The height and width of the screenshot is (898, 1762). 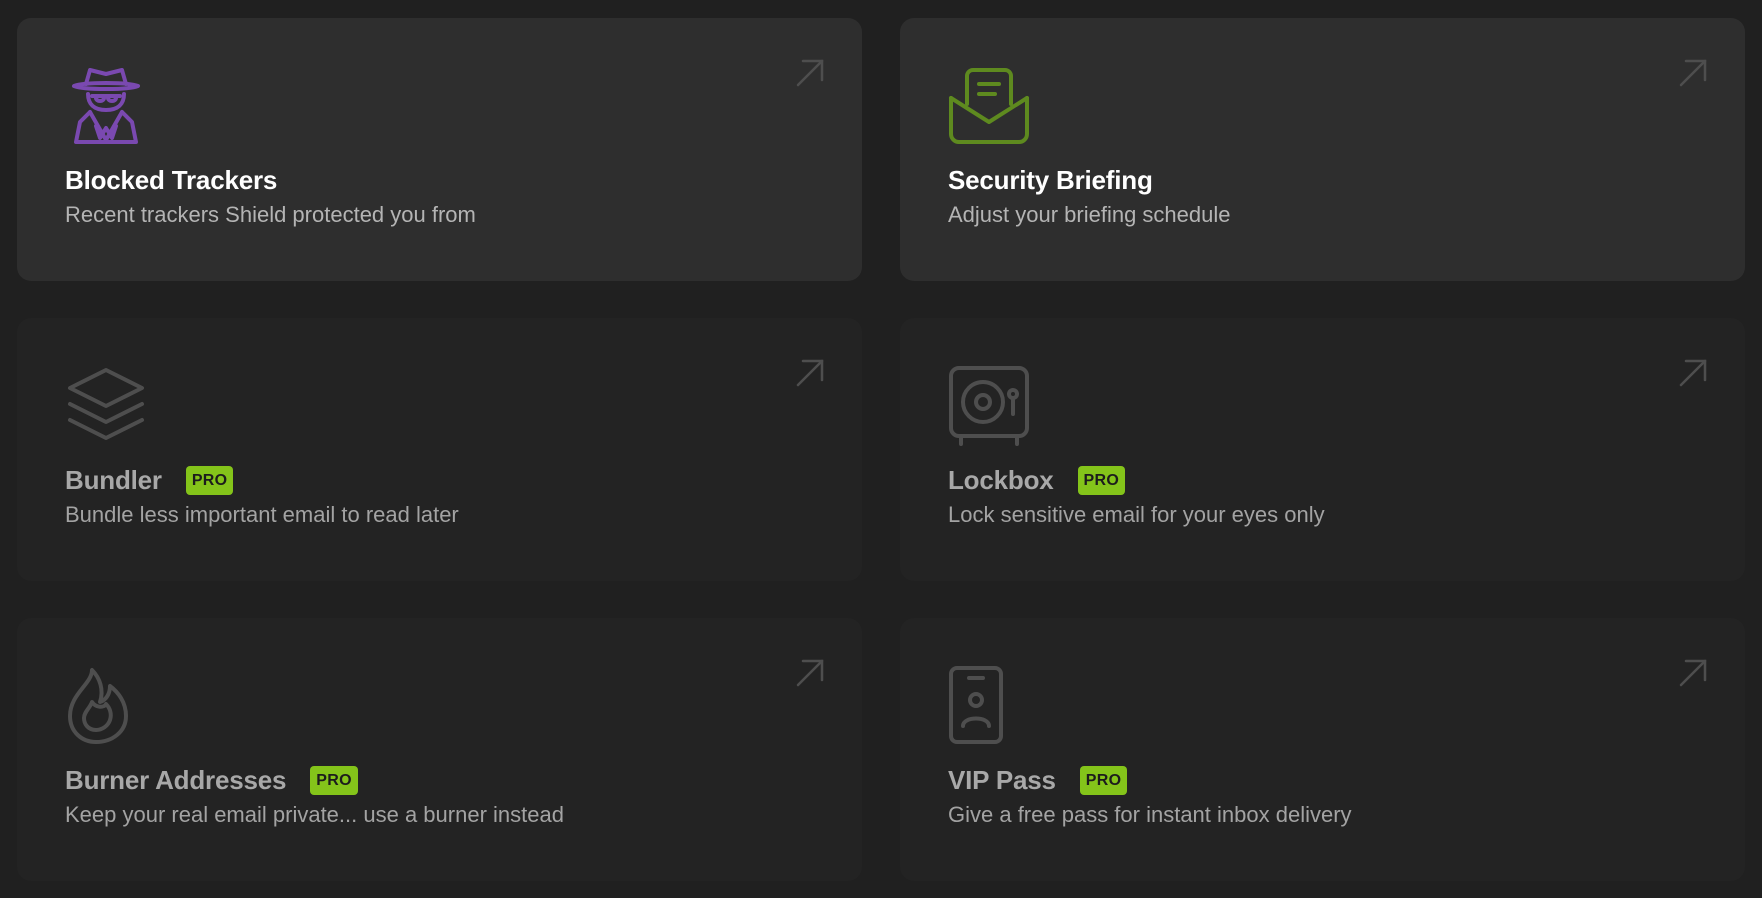 I want to click on card-title: Blocked Trackers, so click(x=171, y=179).